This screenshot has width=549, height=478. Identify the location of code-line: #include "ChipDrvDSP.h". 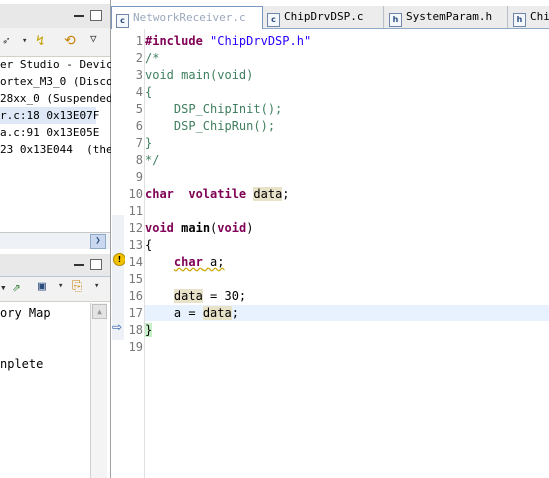
(228, 41).